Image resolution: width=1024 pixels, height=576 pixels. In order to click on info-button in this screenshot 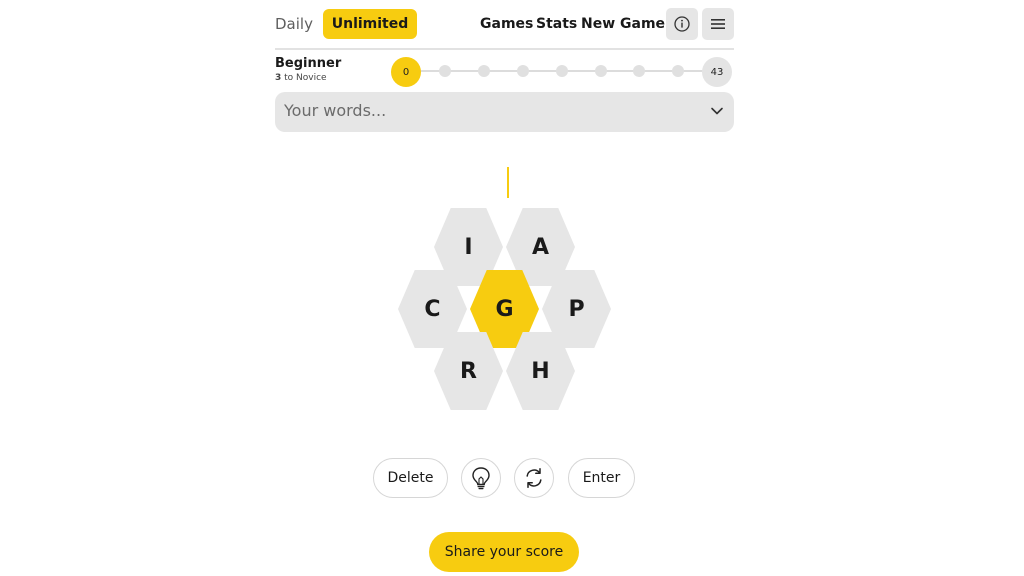, I will do `click(682, 24)`.